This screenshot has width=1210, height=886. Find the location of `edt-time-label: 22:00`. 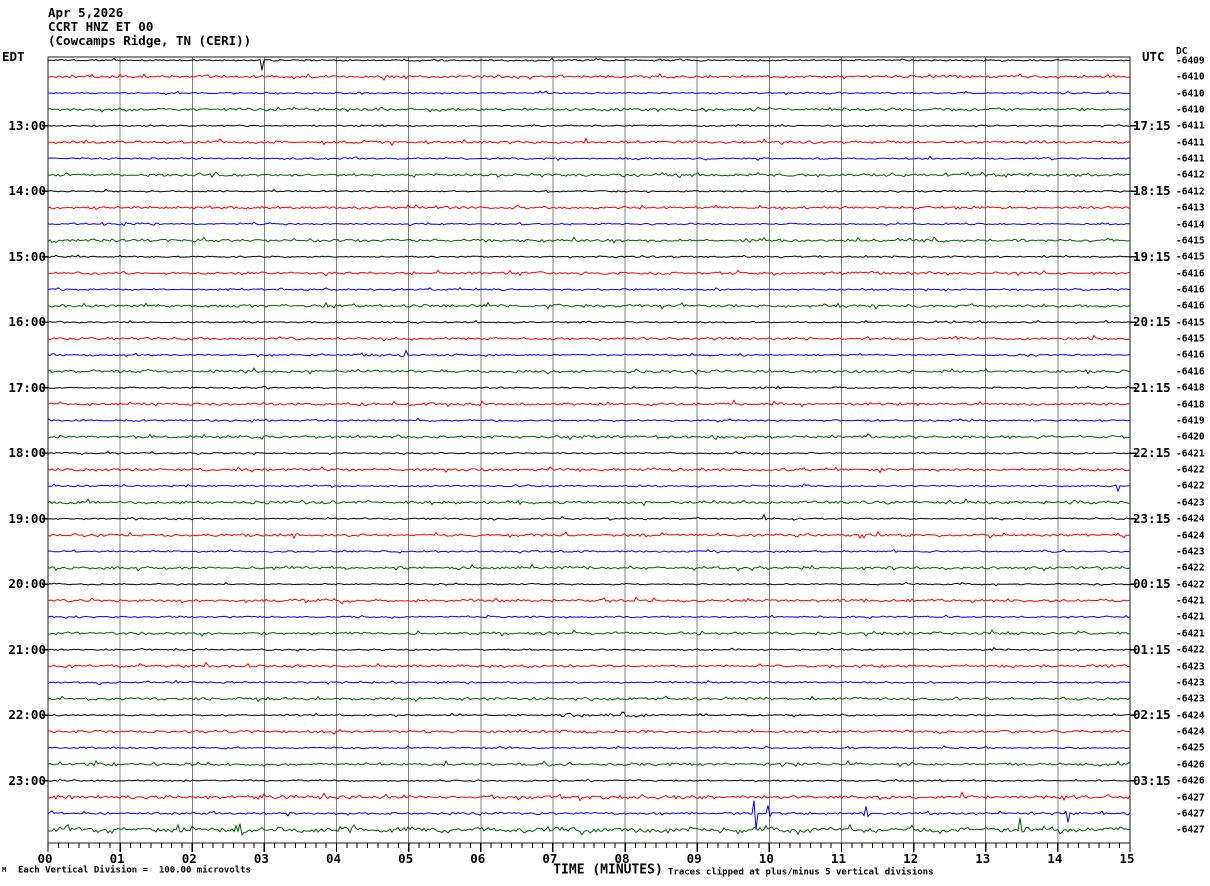

edt-time-label: 22:00 is located at coordinates (27, 714).